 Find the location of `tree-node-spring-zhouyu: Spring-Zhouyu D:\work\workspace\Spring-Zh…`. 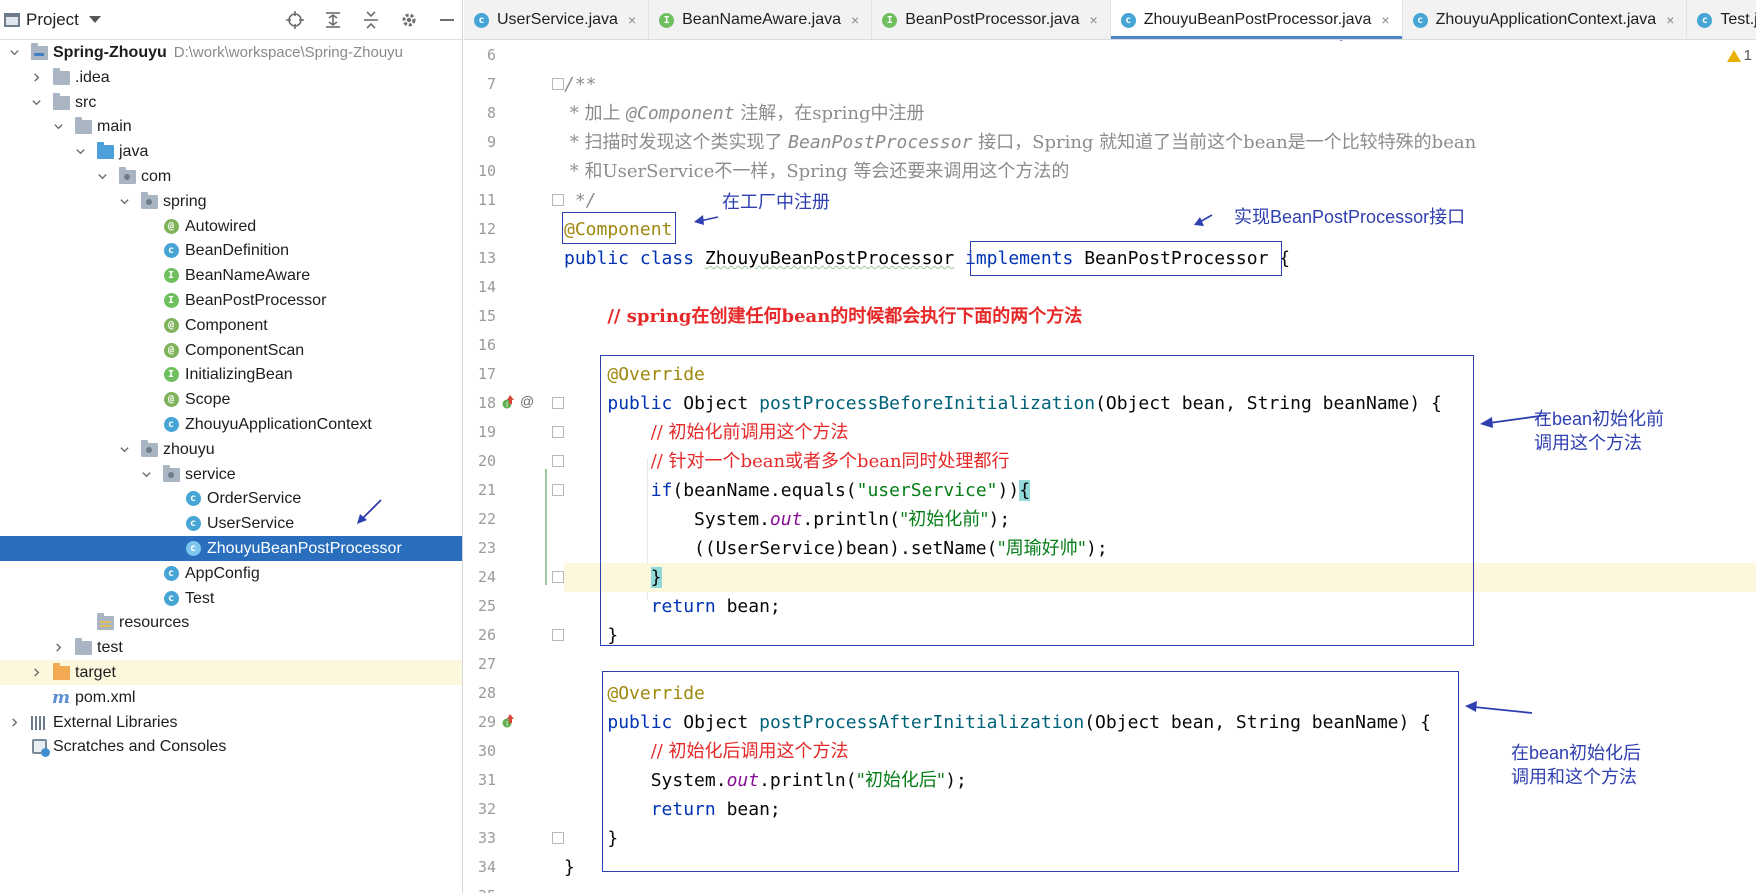

tree-node-spring-zhouyu: Spring-Zhouyu D:\work\workspace\Spring-Zh… is located at coordinates (231, 52).